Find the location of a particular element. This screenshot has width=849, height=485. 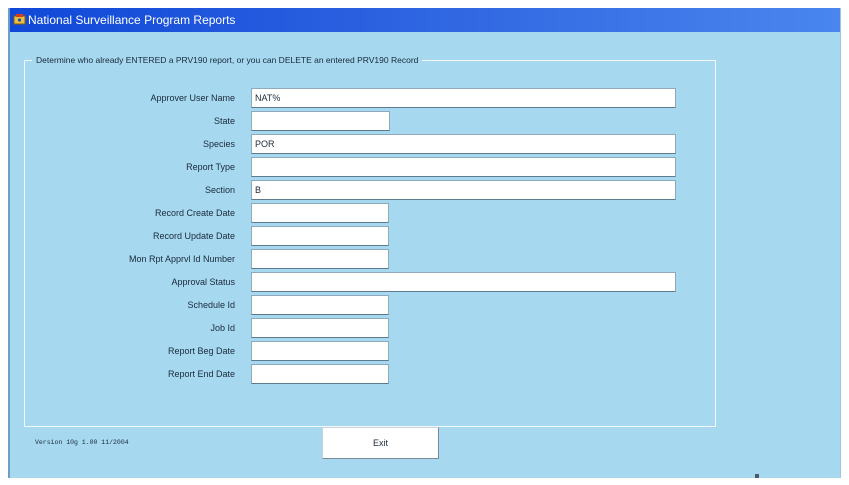

label-record-update-date: Record Update Date is located at coordinates (193, 236).